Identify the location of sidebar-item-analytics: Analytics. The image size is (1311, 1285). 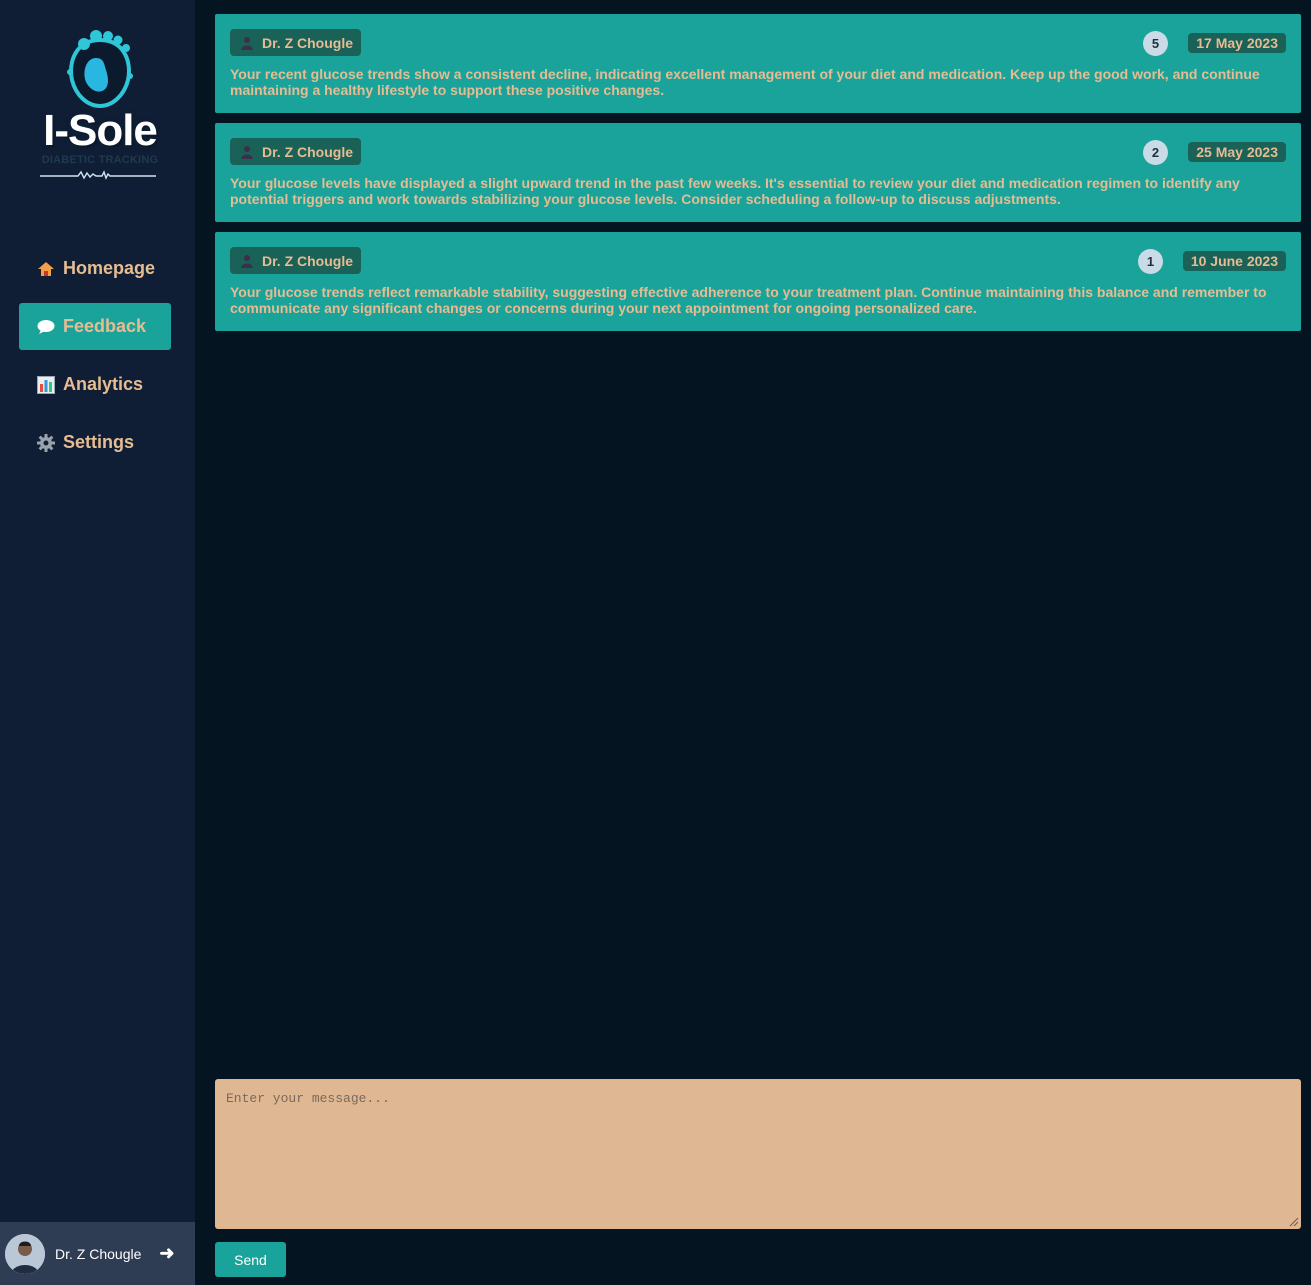
(95, 384).